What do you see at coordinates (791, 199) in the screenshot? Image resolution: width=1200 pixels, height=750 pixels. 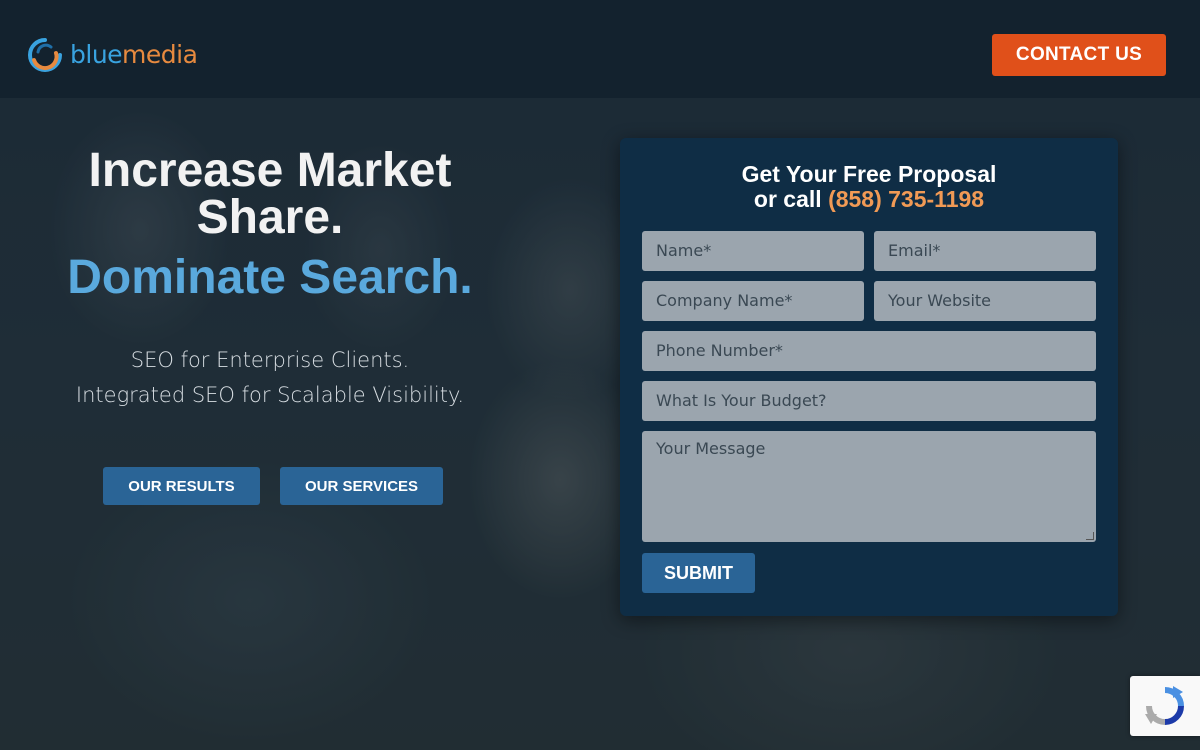 I see `form-call-label: or call` at bounding box center [791, 199].